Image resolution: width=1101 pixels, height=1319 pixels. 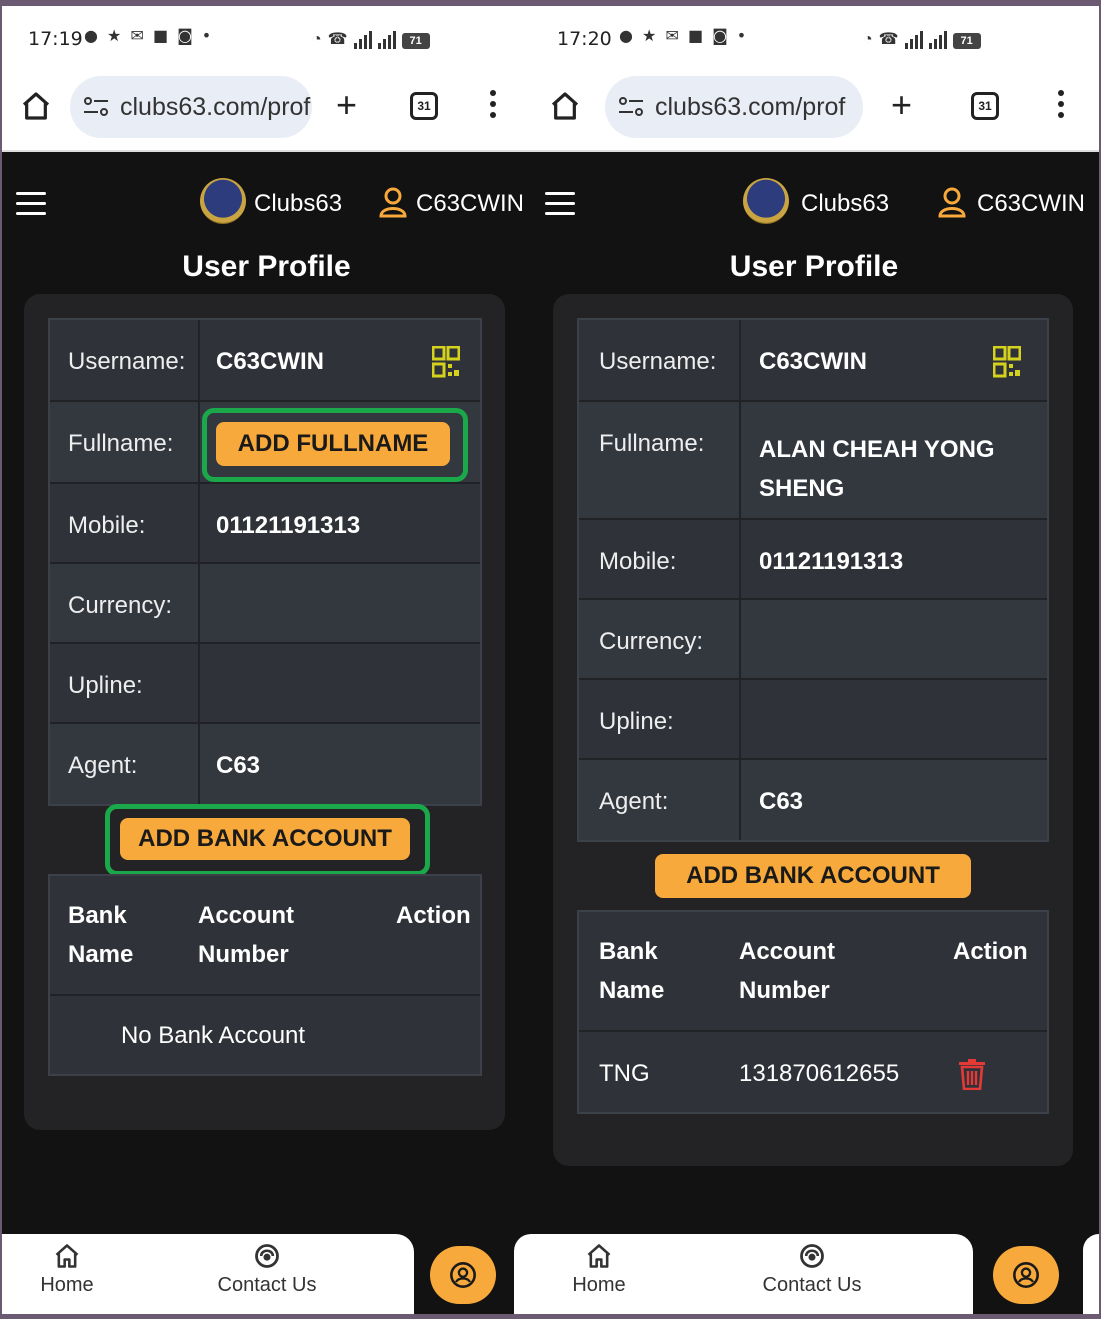 I want to click on add-fullname-button: ADD FULLNAME, so click(x=333, y=444).